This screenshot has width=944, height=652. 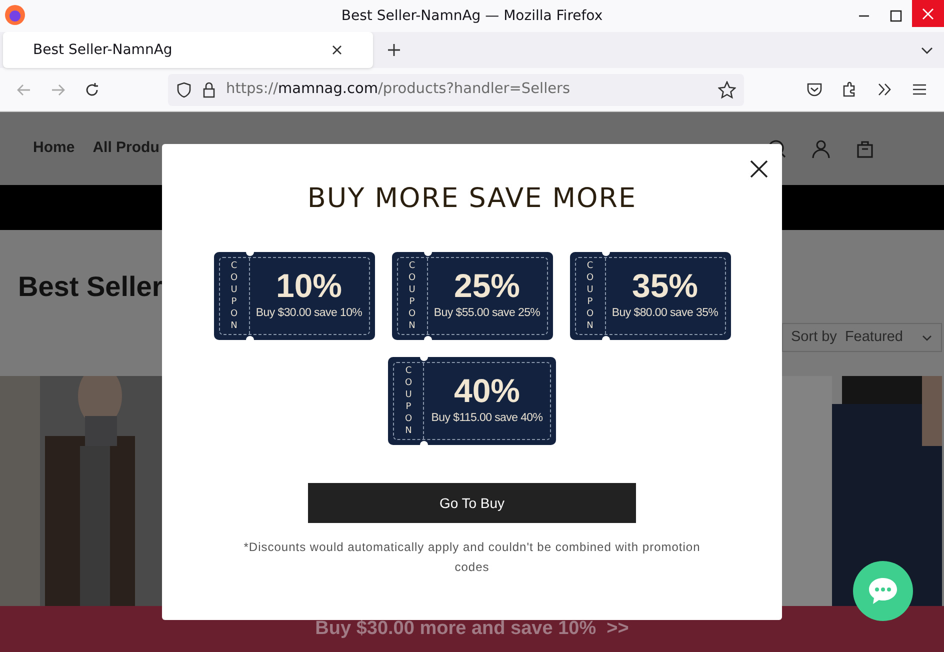 I want to click on star-icon, so click(x=727, y=89).